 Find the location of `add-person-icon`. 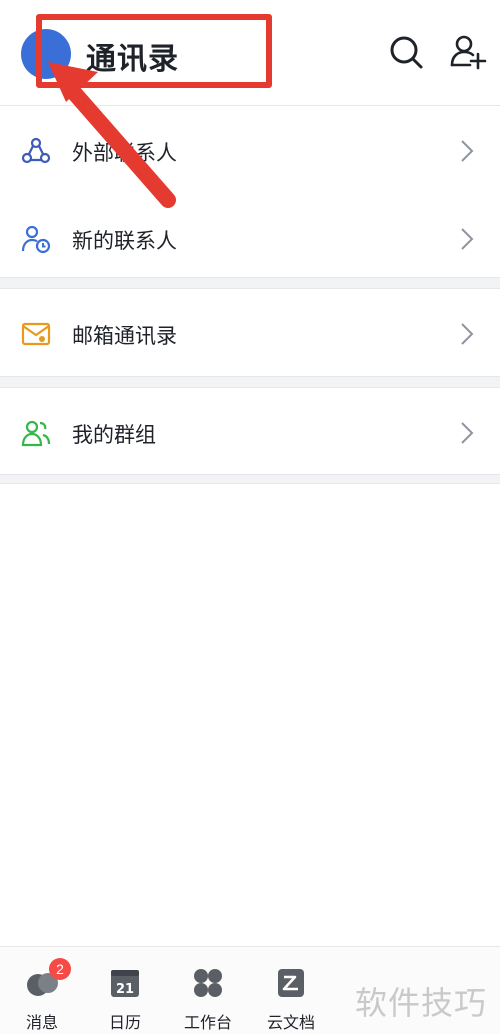

add-person-icon is located at coordinates (468, 52).